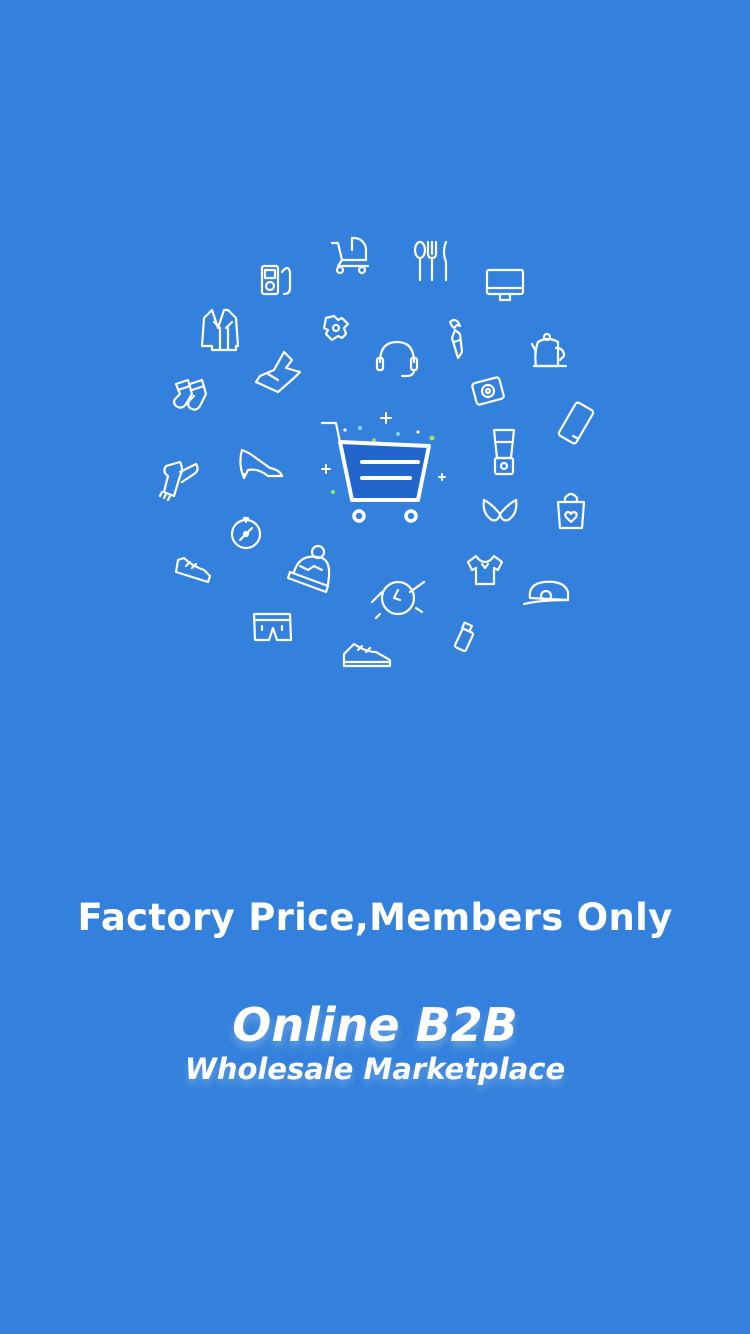 The width and height of the screenshot is (750, 1334). Describe the element at coordinates (190, 394) in the screenshot. I see `socks-icon` at that location.